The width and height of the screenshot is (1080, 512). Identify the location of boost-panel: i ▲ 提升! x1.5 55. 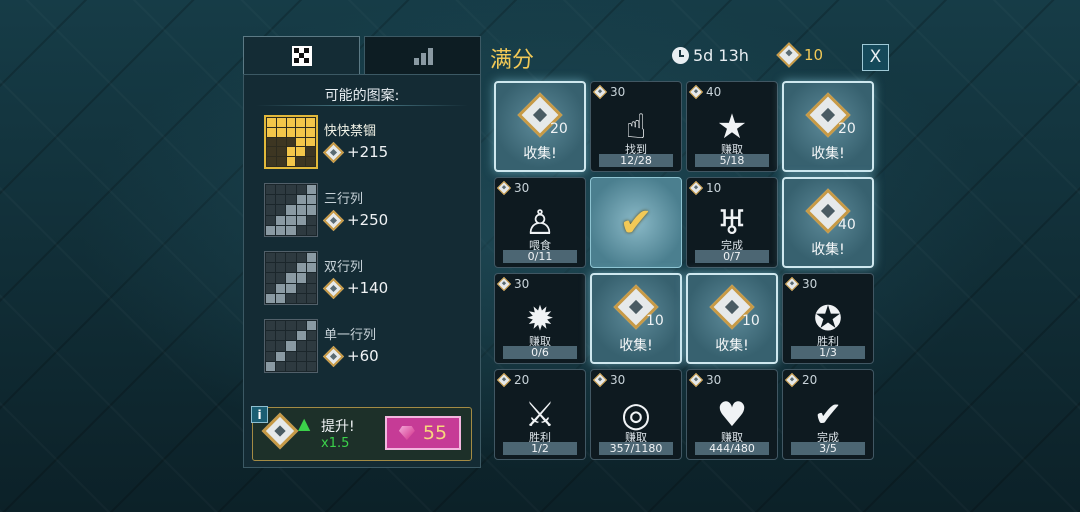
(361, 433).